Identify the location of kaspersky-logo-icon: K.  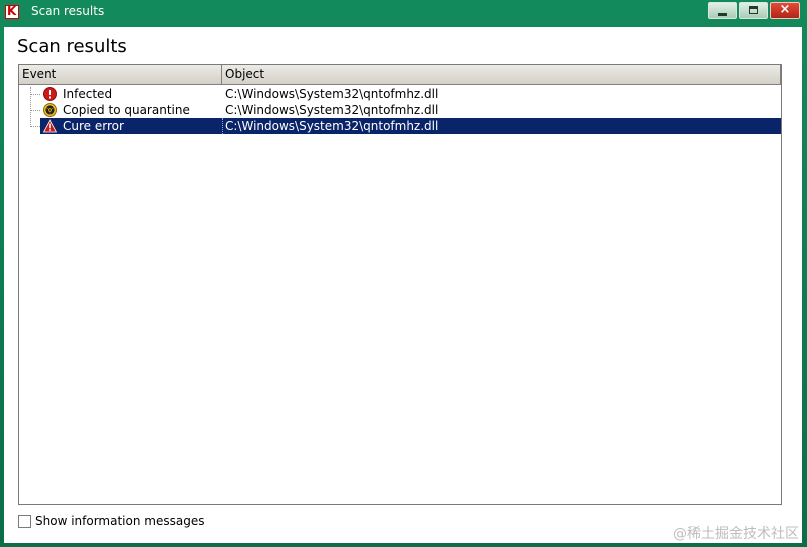
(12, 11).